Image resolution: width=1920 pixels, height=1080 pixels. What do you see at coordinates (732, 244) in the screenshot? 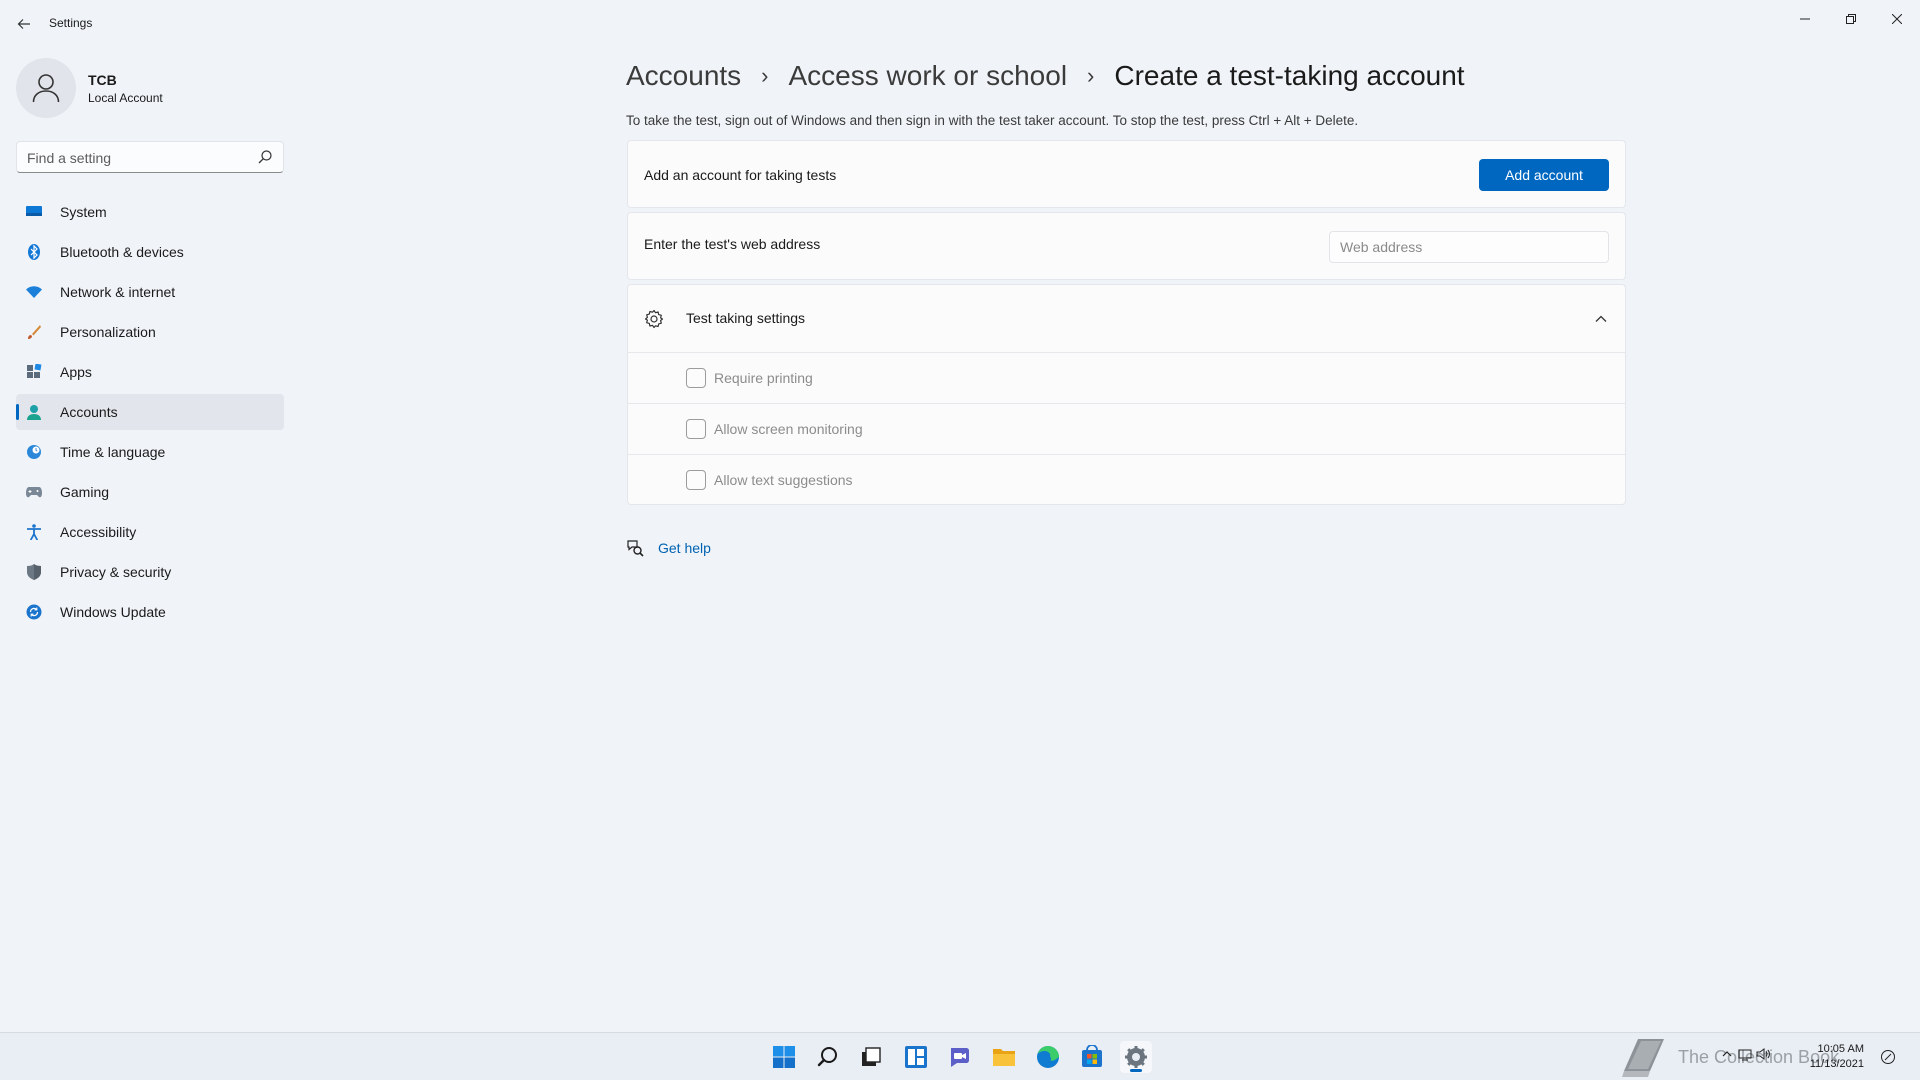
I see `web-address-label: Enter the test's web address` at bounding box center [732, 244].